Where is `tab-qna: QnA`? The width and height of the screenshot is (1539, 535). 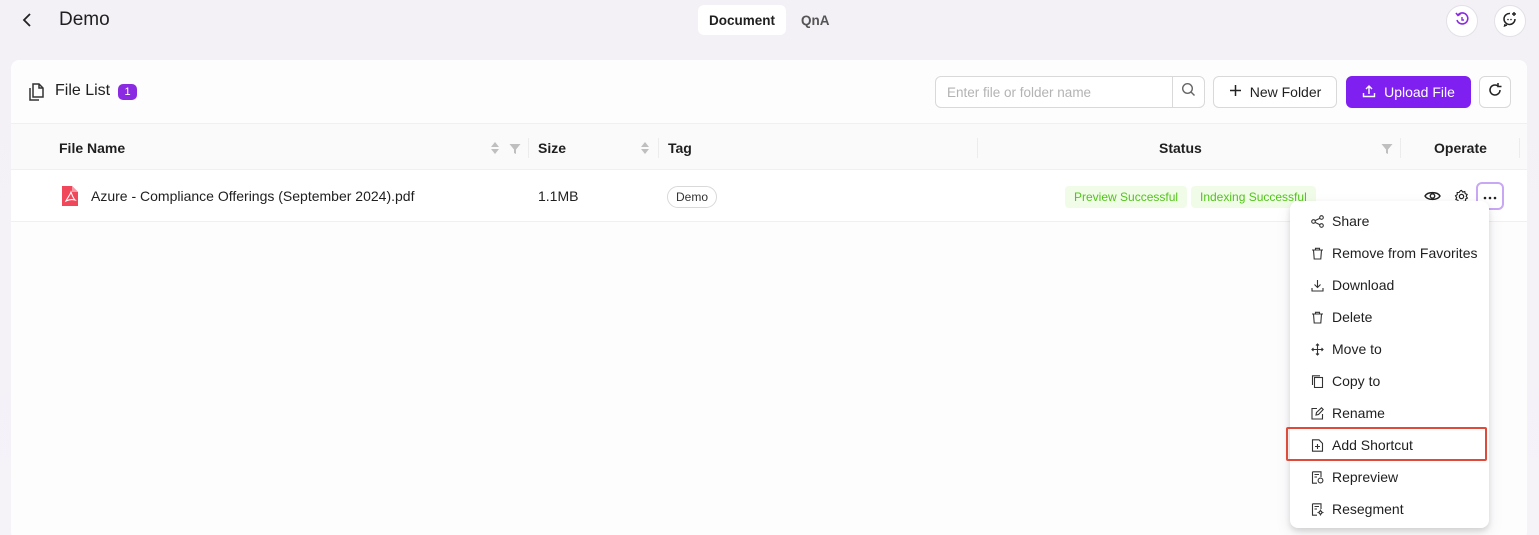
tab-qna: QnA is located at coordinates (815, 20).